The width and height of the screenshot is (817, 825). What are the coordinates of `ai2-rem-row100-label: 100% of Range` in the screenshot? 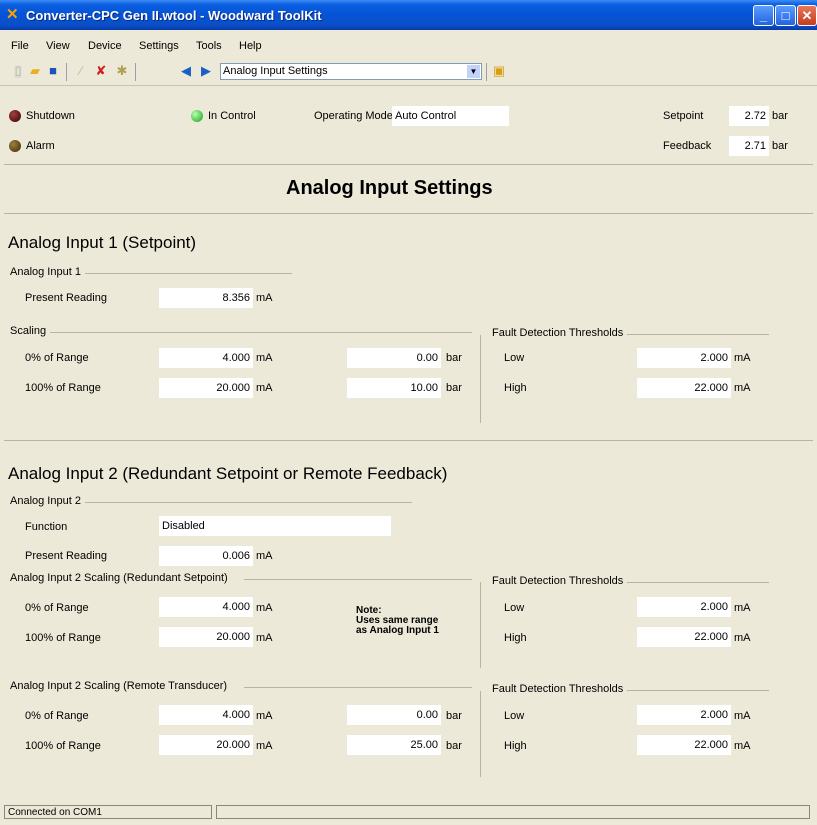 It's located at (63, 746).